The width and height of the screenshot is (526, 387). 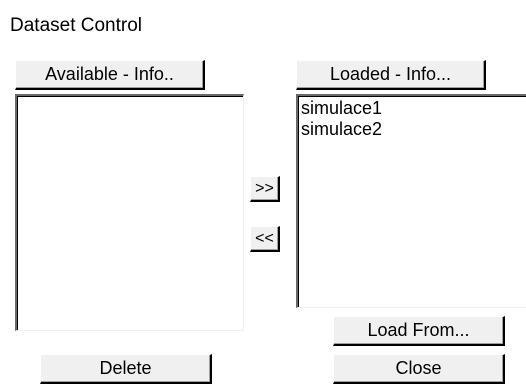 I want to click on close-button: Close, so click(x=419, y=369).